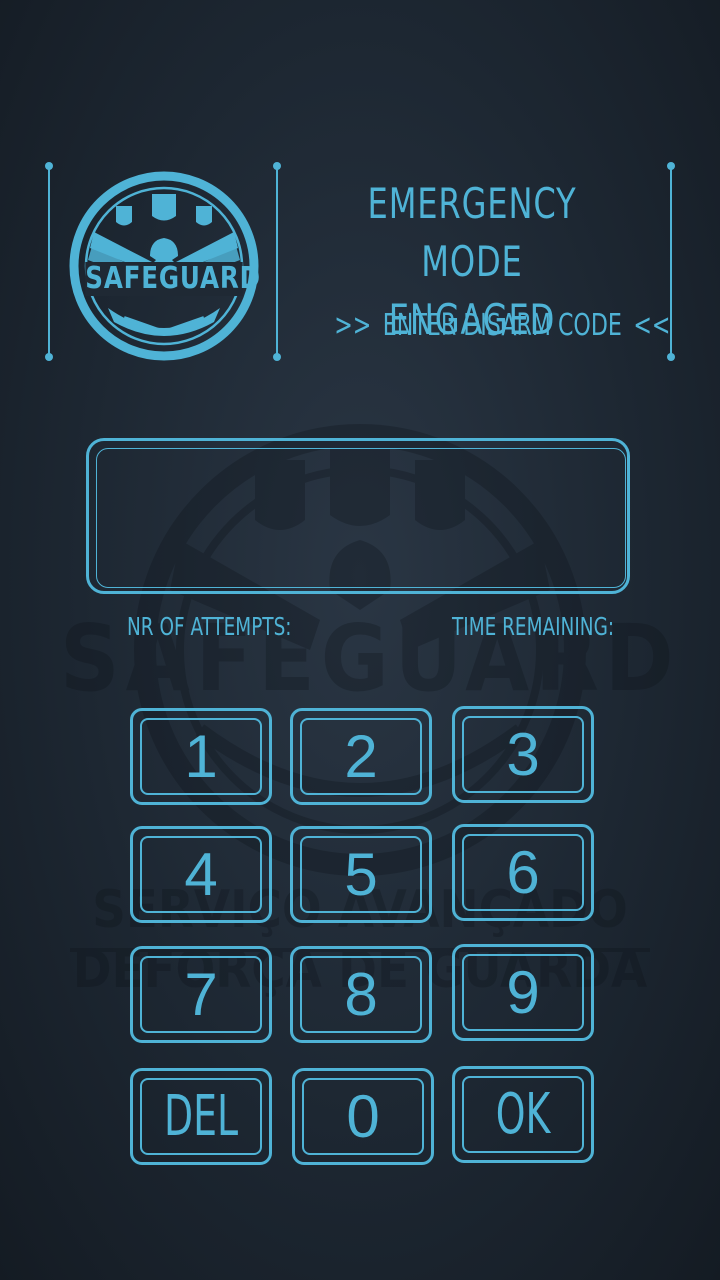 The height and width of the screenshot is (1280, 720). I want to click on key-label: 5, so click(361, 874).